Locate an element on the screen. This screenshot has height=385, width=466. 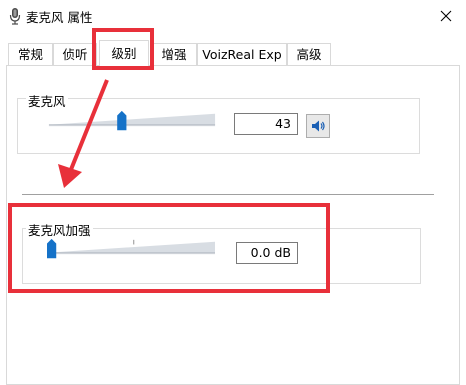
microphone-boost-label: 麦克风加强 is located at coordinates (59, 229).